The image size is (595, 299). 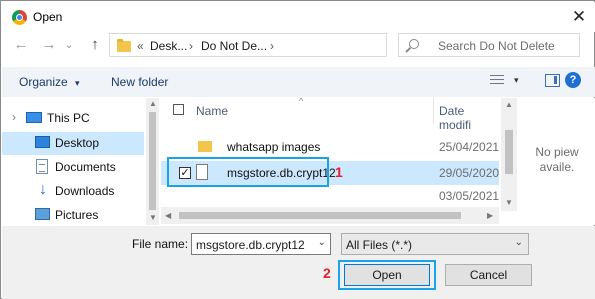 I want to click on select-all-checkbox, so click(x=178, y=109).